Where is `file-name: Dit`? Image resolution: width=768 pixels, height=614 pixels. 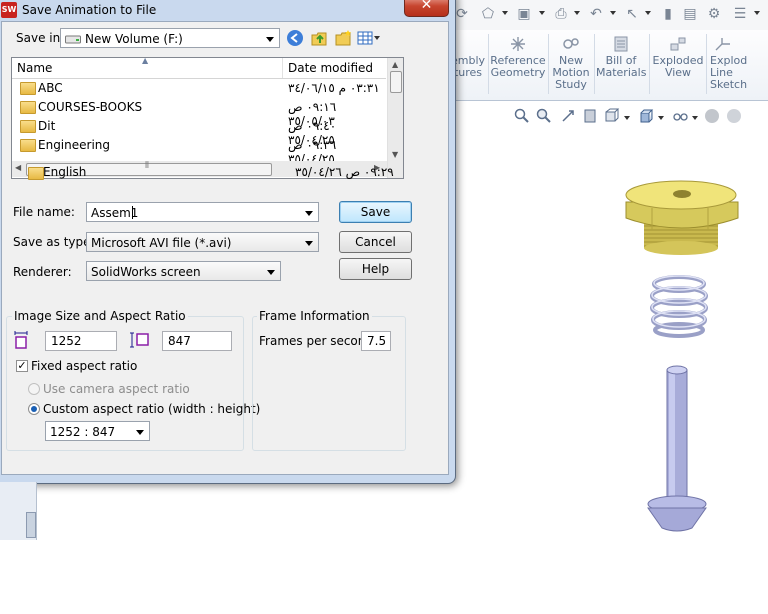 file-name: Dit is located at coordinates (47, 126).